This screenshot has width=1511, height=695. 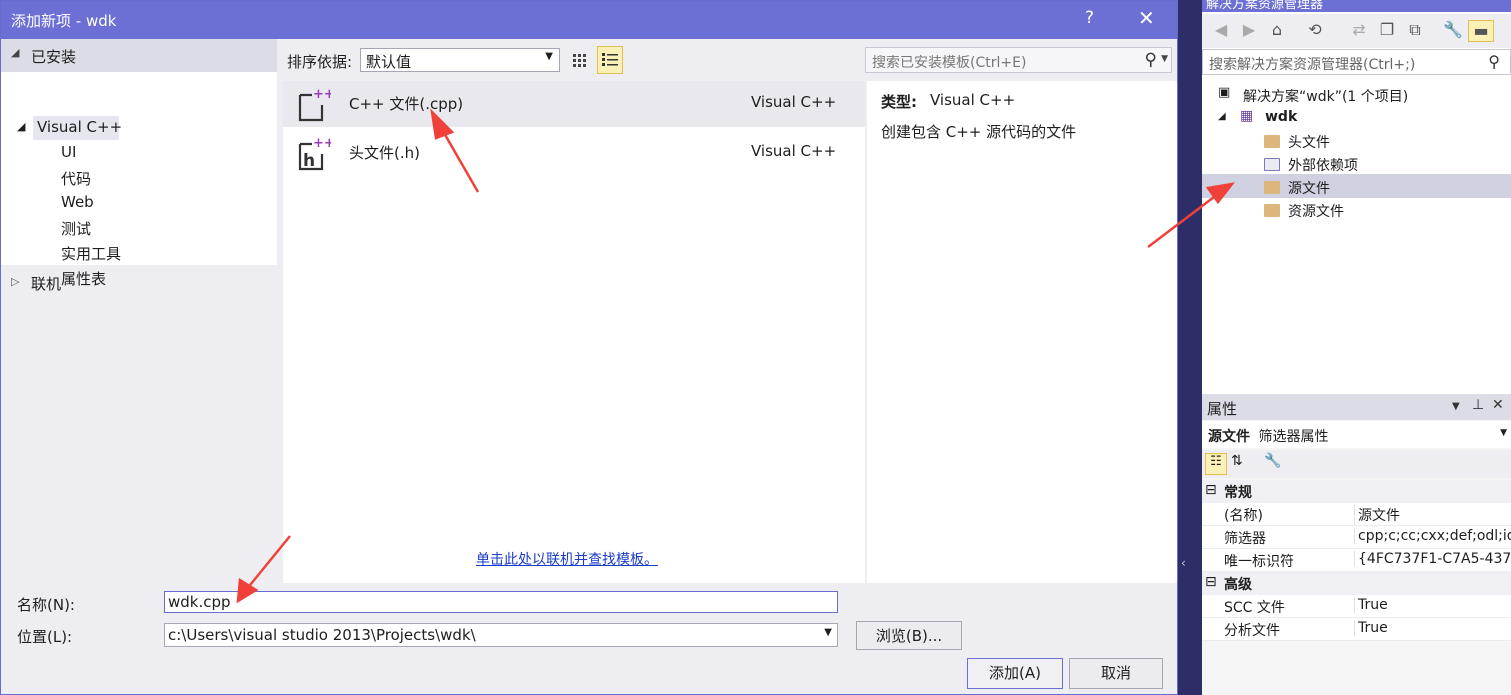 What do you see at coordinates (1356, 491) in the screenshot?
I see `category-general: ⊟ 常规` at bounding box center [1356, 491].